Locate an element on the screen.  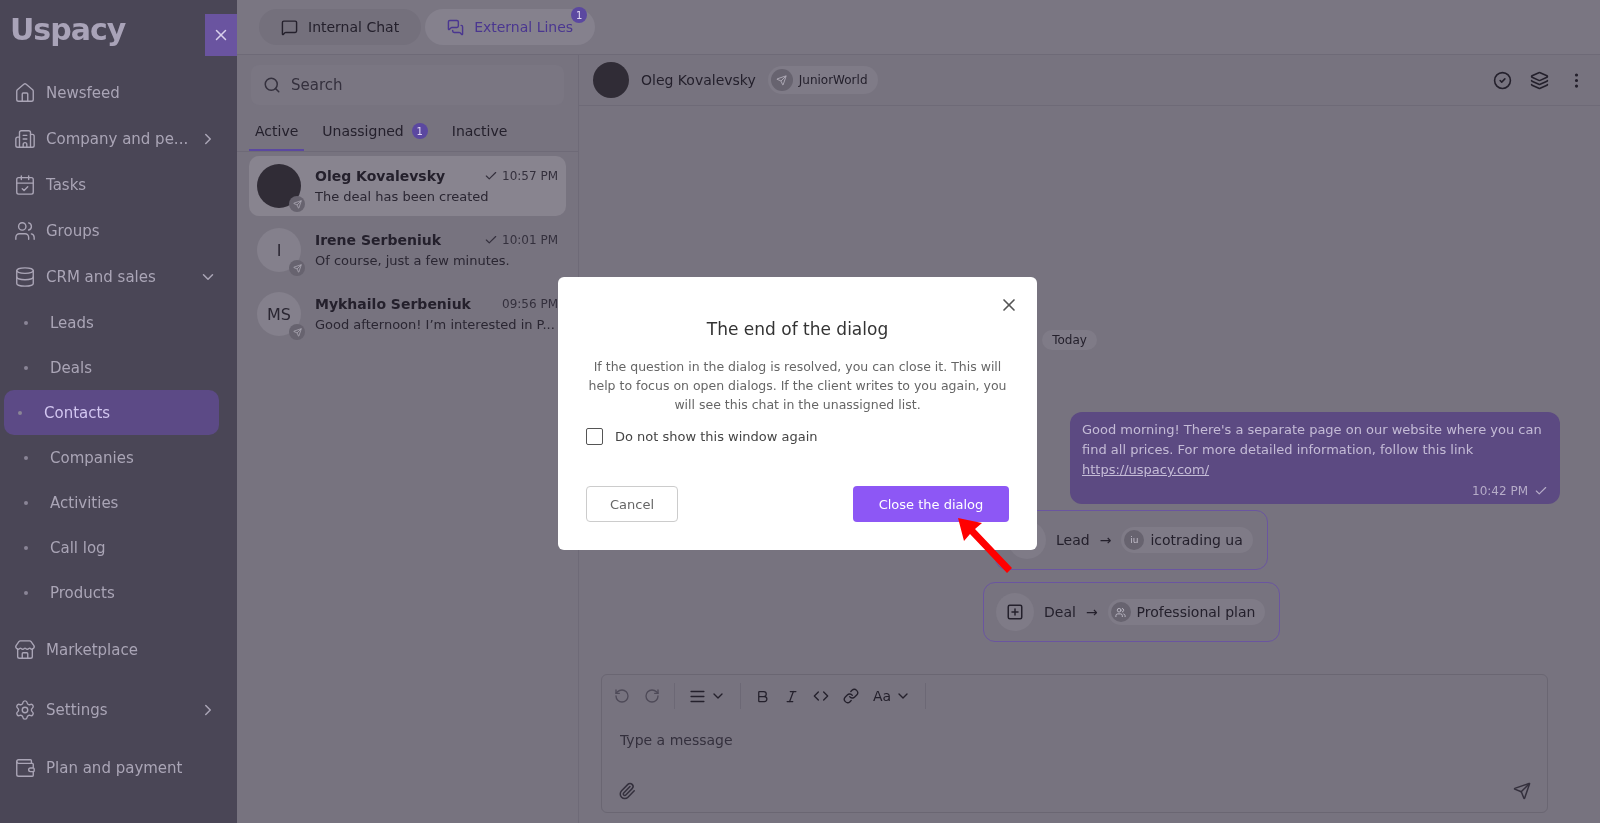
message-time: 10:01 PM is located at coordinates (521, 240).